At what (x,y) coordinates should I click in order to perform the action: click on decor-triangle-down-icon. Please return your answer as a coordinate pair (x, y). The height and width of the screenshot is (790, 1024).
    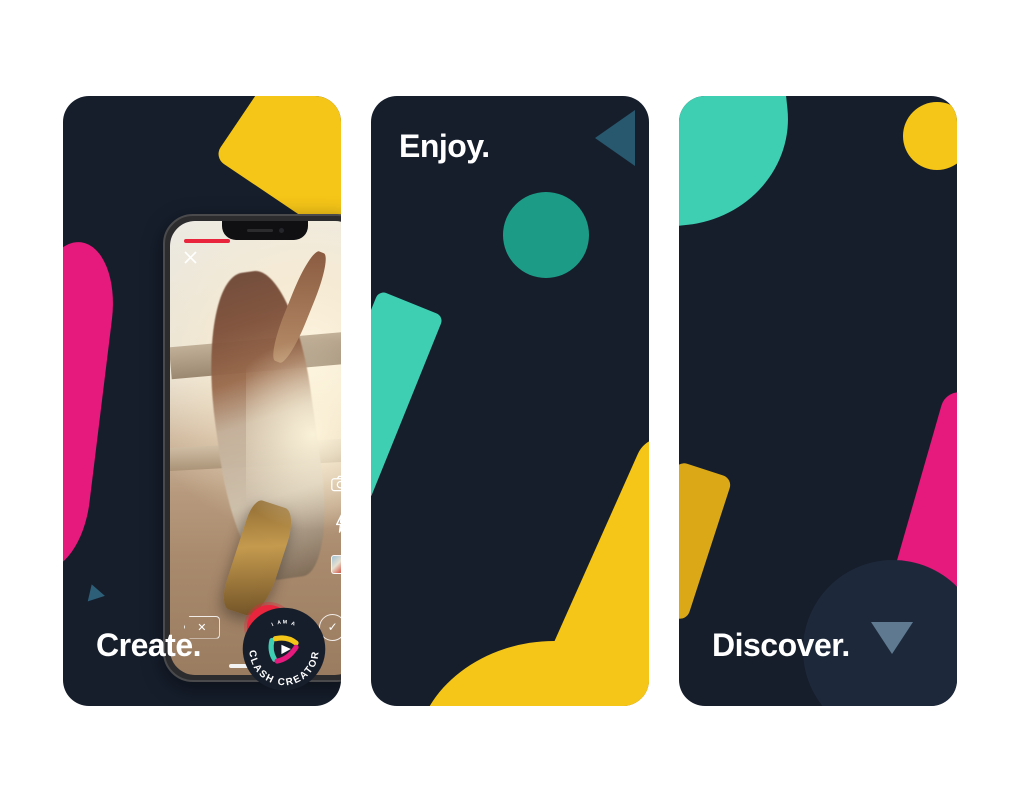
    Looking at the image, I should click on (892, 638).